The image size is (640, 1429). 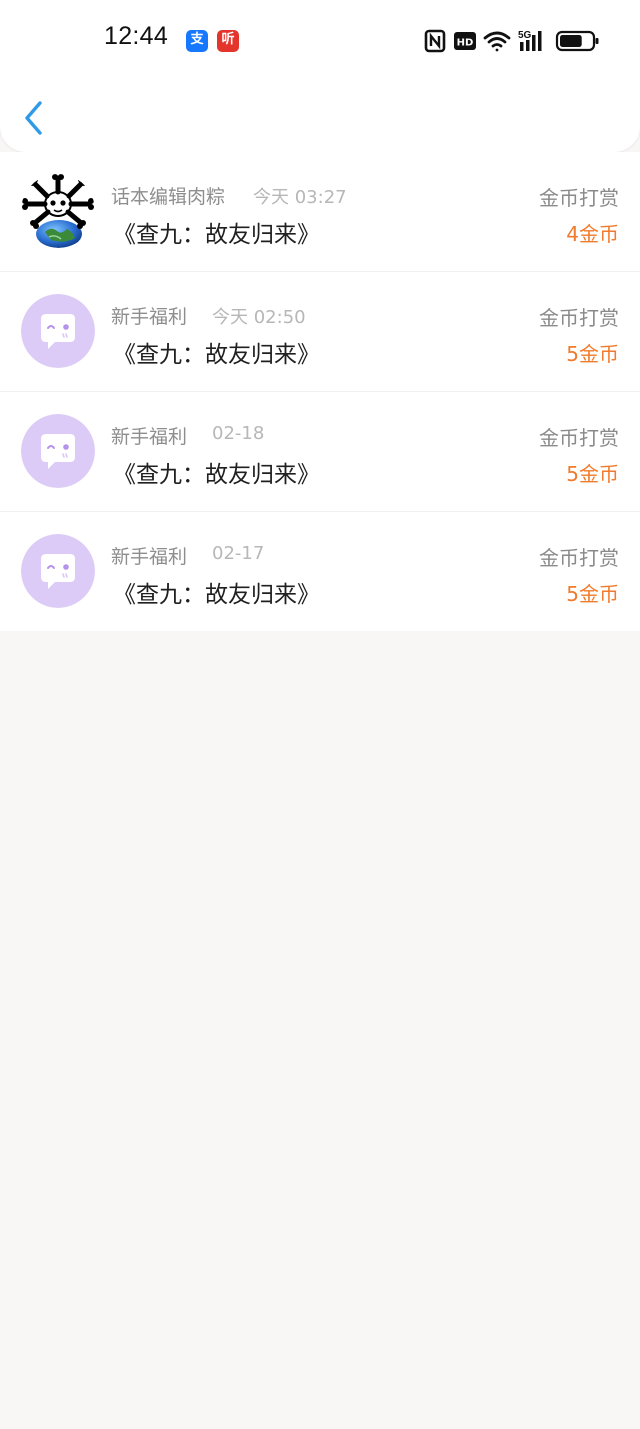 I want to click on status-time: 12:44, so click(x=136, y=36).